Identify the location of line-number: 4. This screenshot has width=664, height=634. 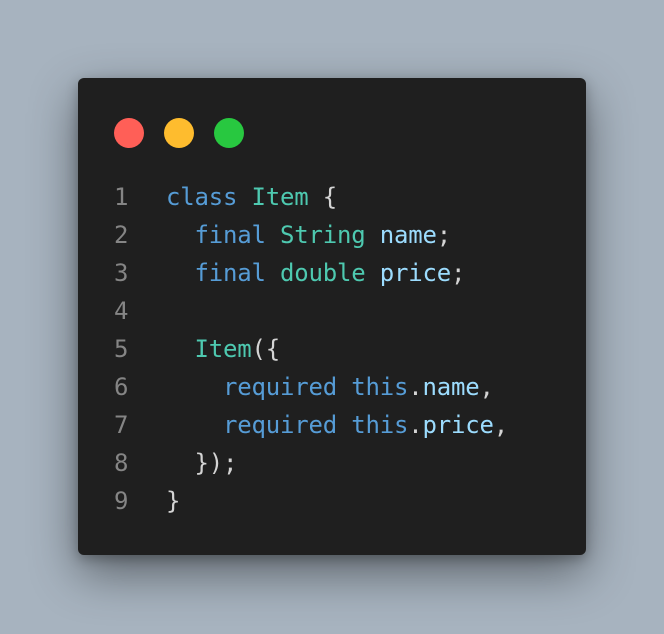
(121, 311).